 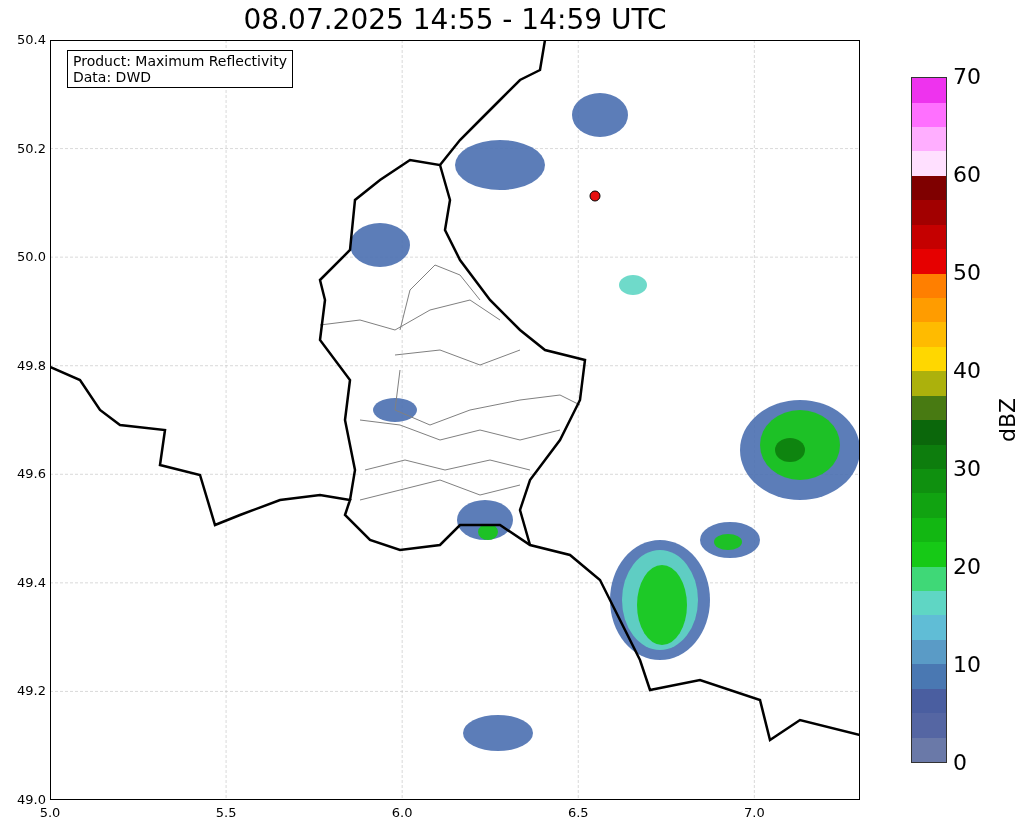 What do you see at coordinates (31, 799) in the screenshot?
I see `y-tick-label: 49.0` at bounding box center [31, 799].